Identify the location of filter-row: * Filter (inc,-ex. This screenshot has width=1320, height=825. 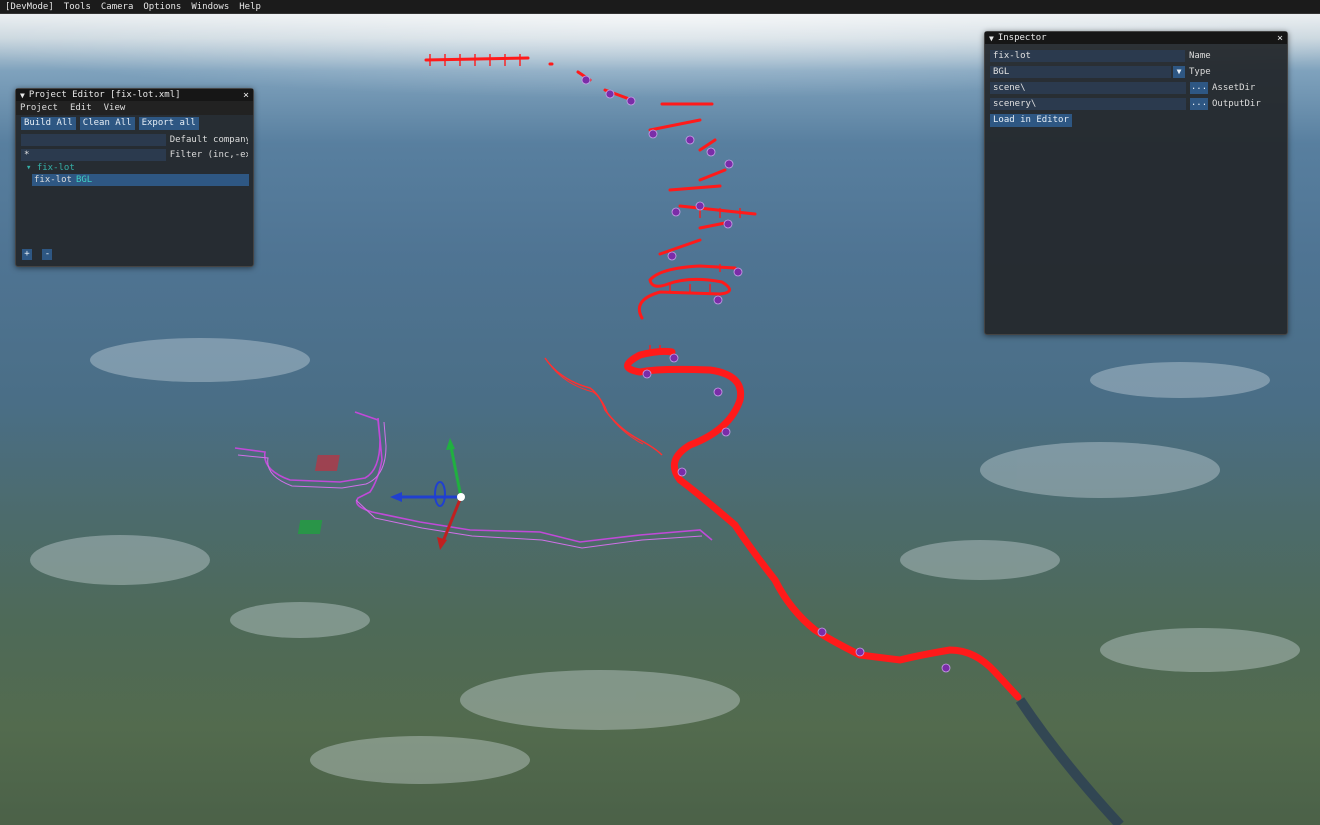
(134, 154).